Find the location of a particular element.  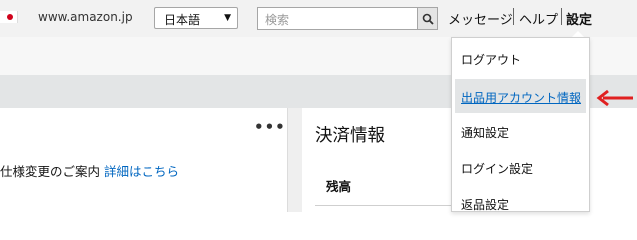

help-link: ヘルプ is located at coordinates (538, 18).